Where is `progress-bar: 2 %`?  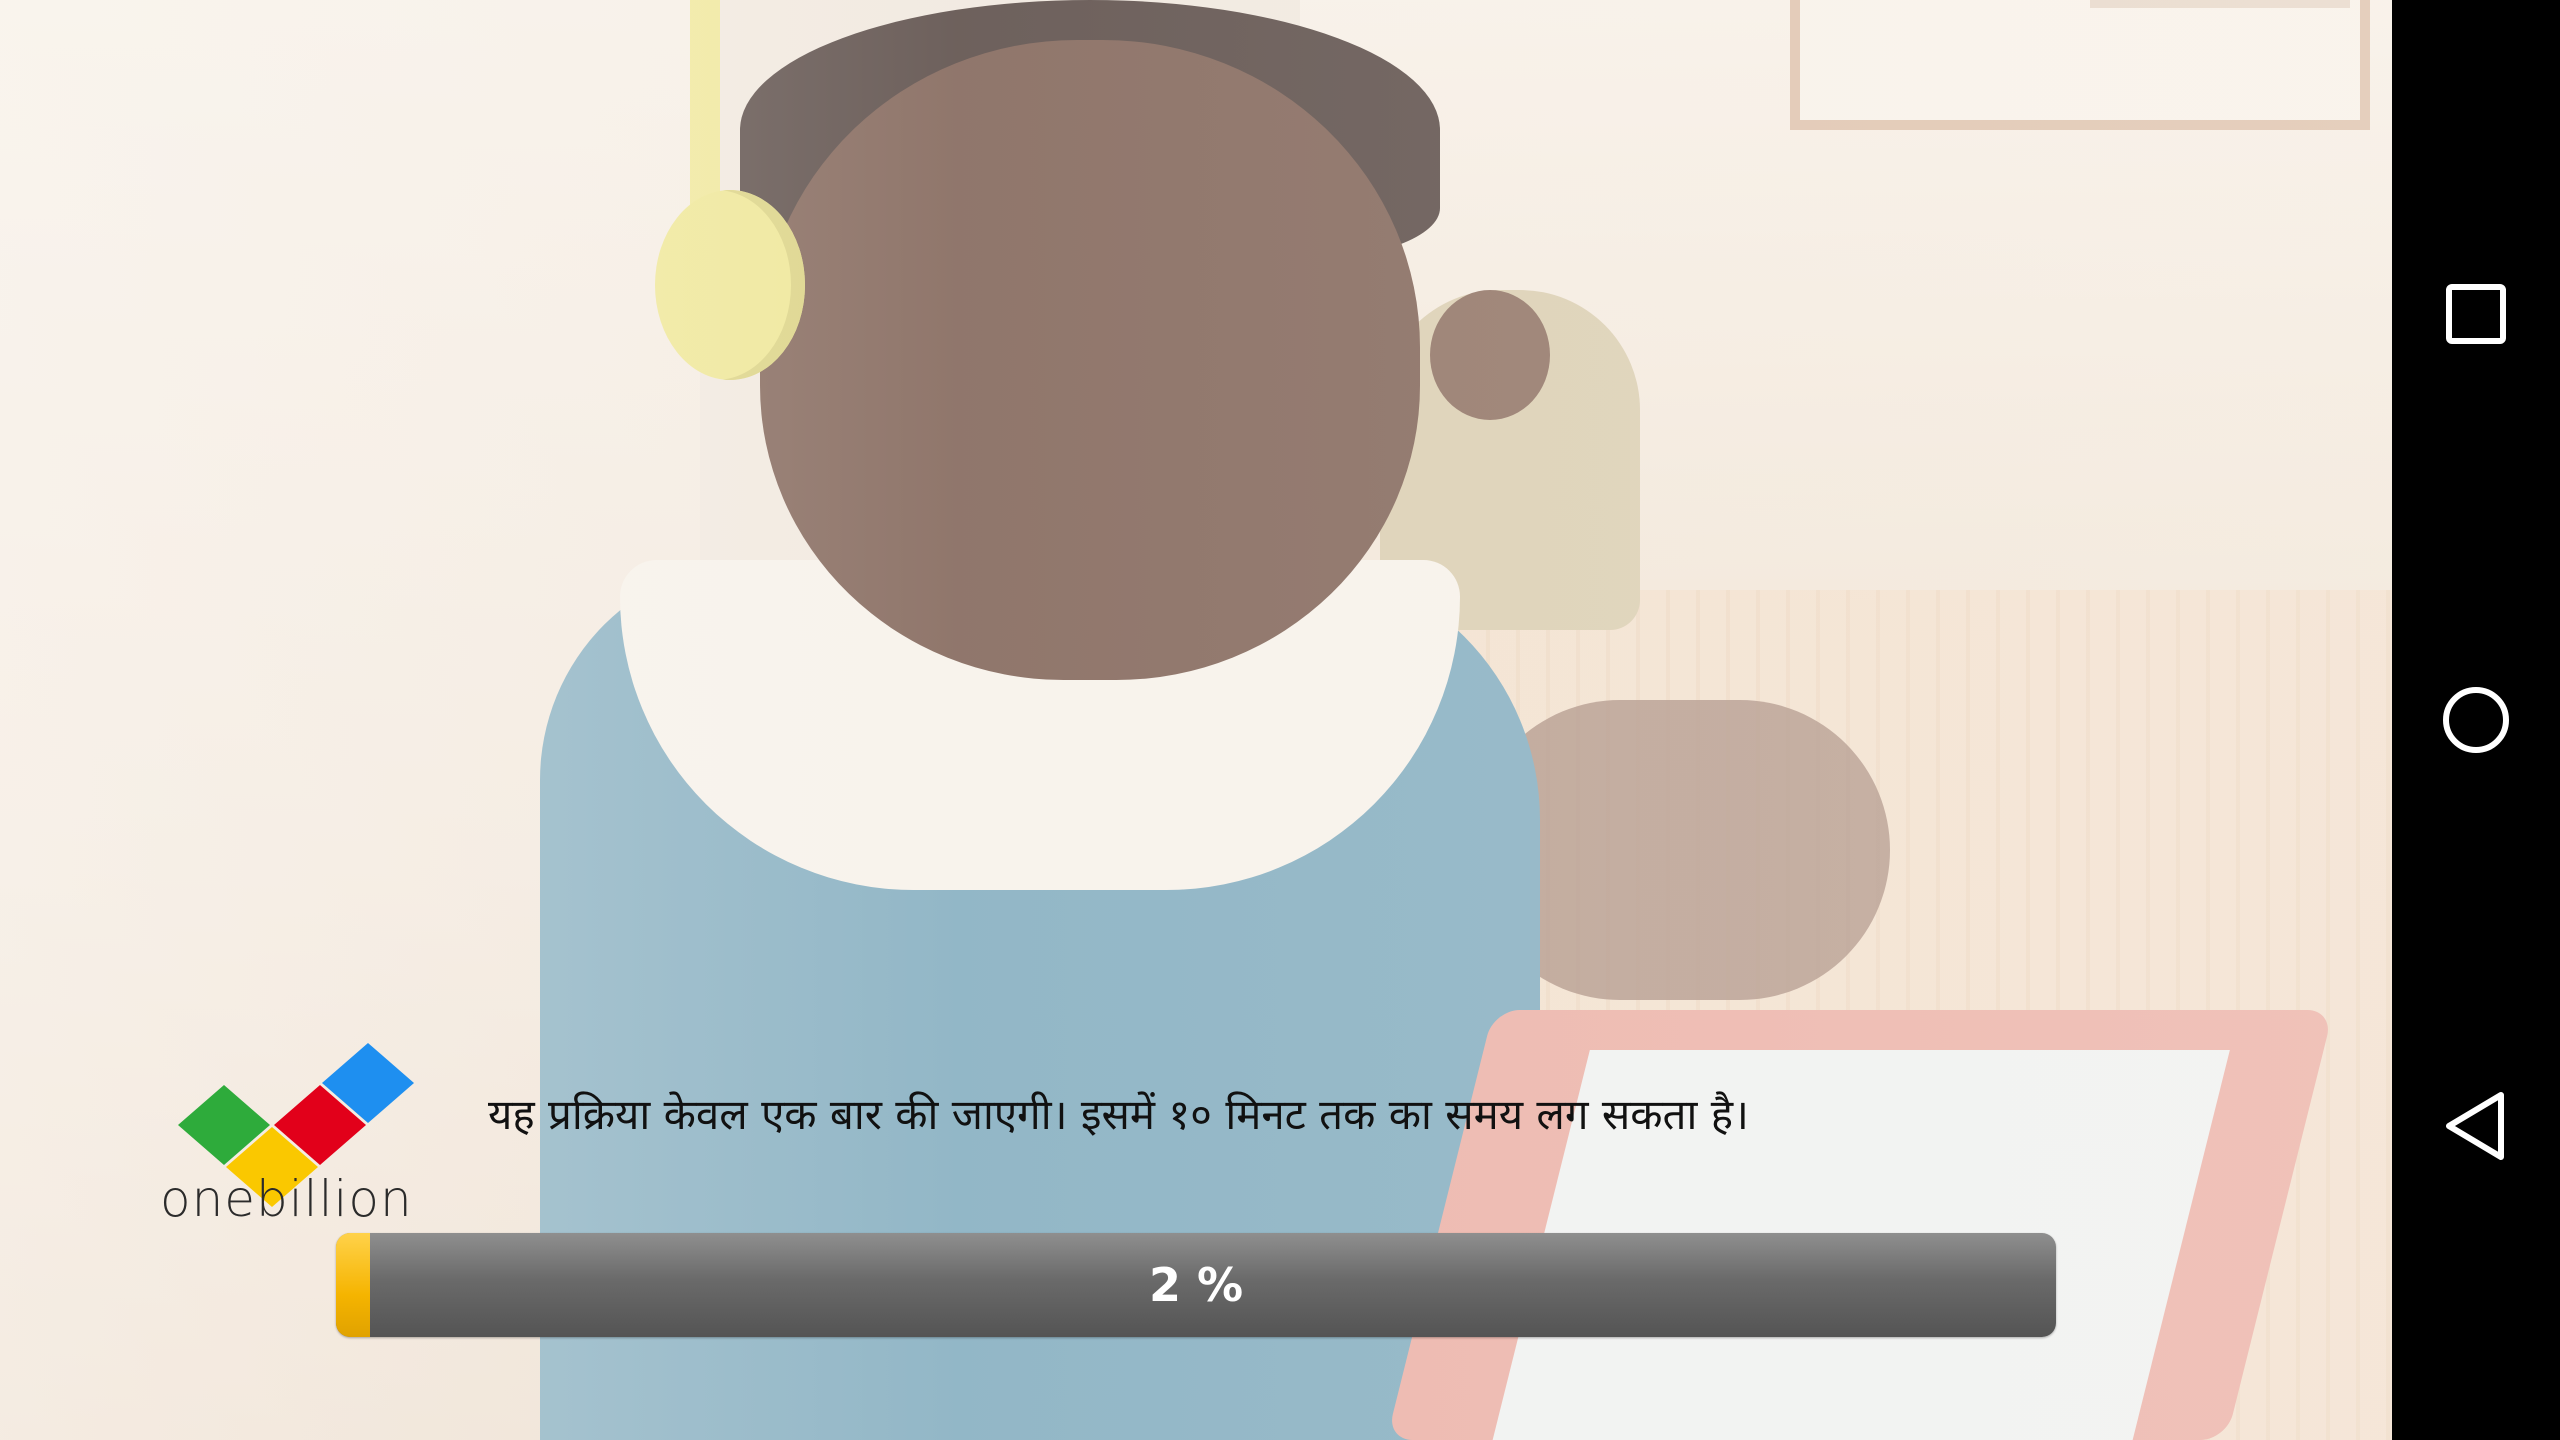
progress-bar: 2 % is located at coordinates (1196, 1285).